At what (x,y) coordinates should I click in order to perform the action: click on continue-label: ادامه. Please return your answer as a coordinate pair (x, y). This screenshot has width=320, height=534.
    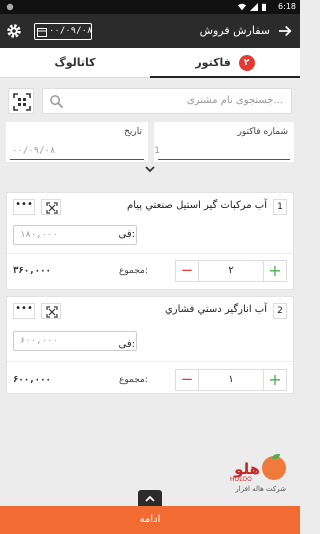
    Looking at the image, I should click on (150, 519).